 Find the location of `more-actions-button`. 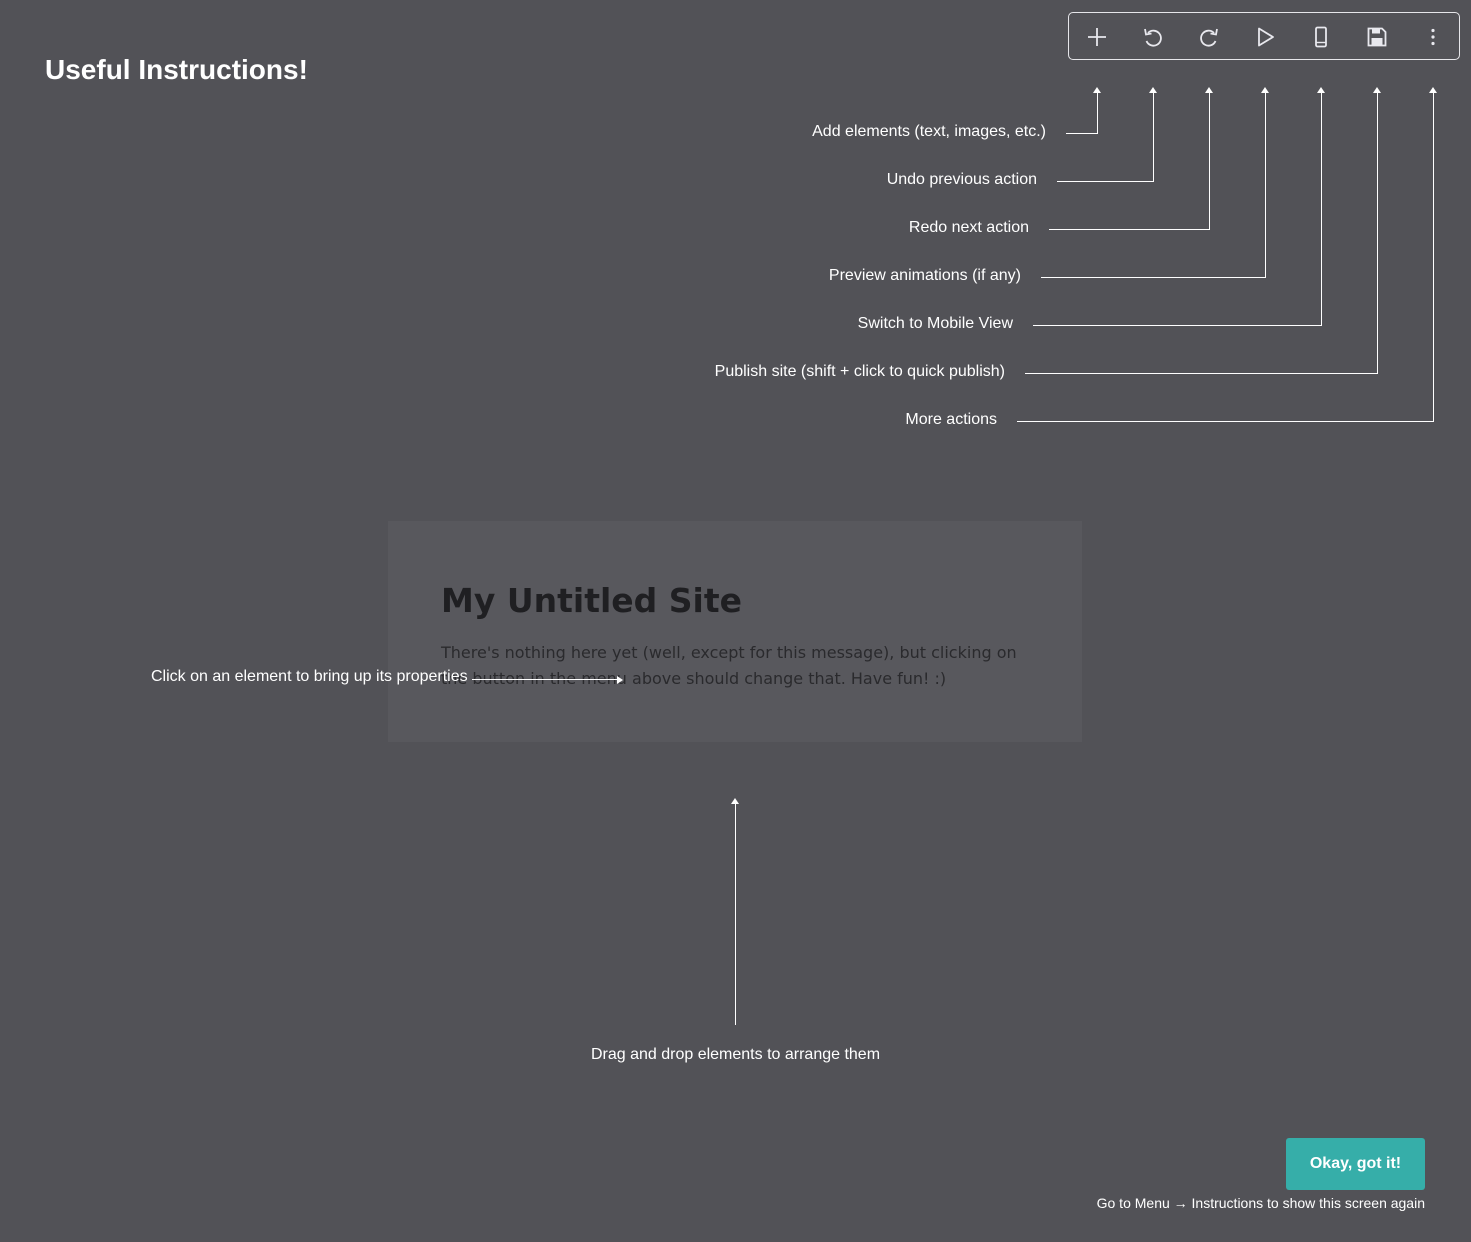

more-actions-button is located at coordinates (1433, 37).